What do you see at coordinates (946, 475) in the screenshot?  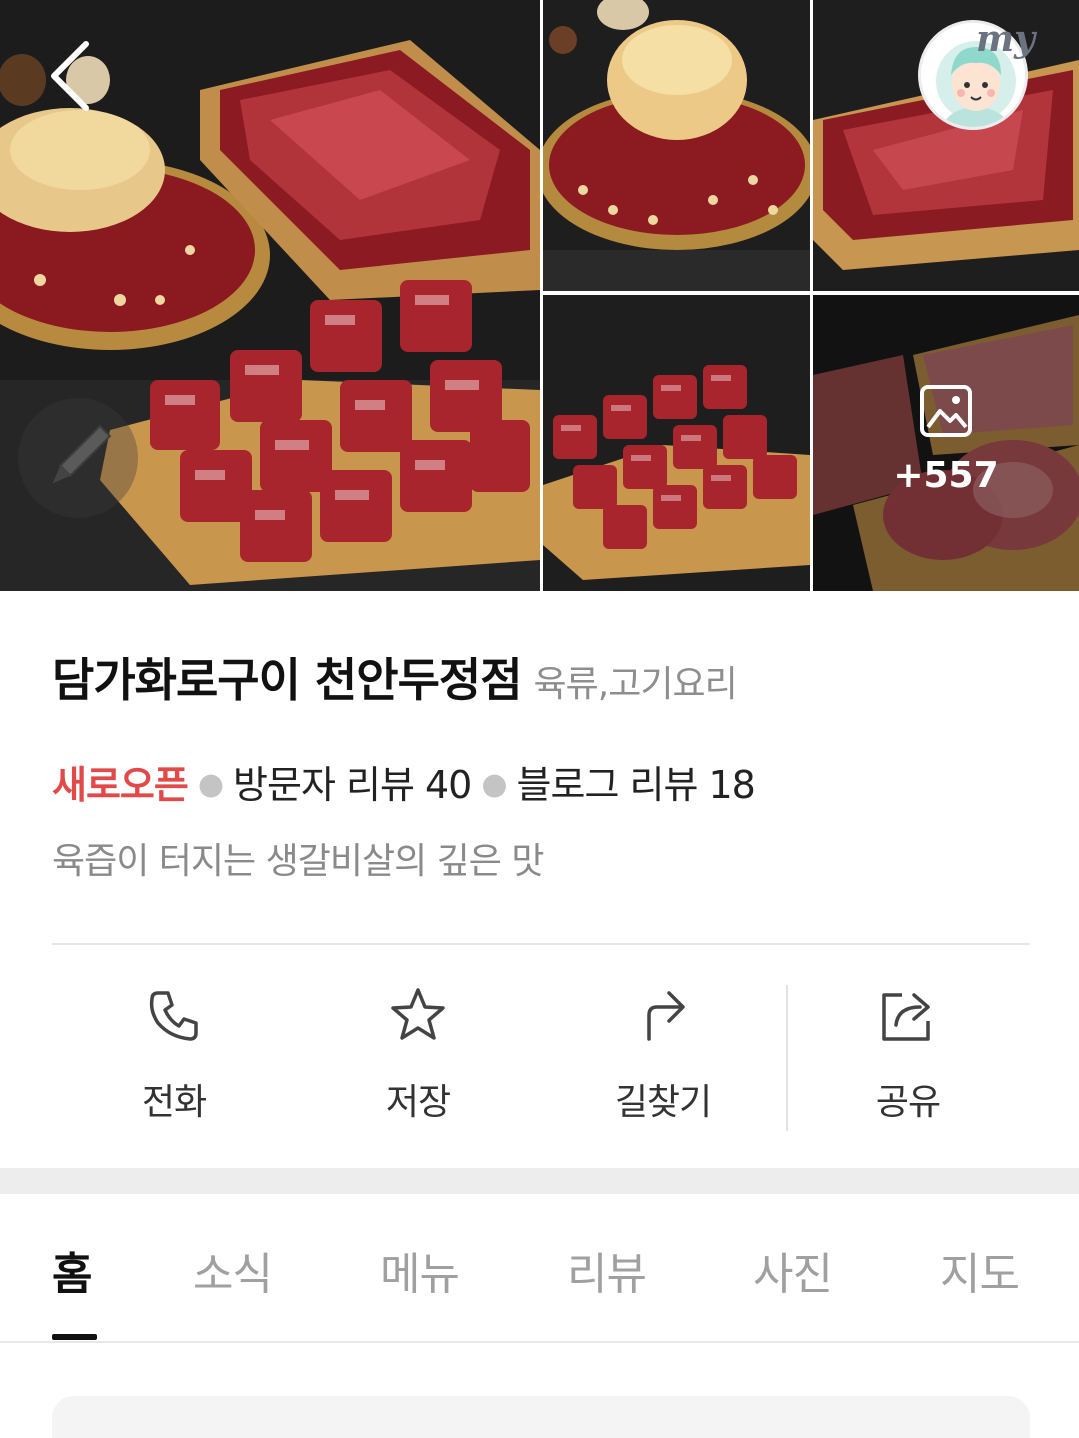 I see `more-photos-count: +557` at bounding box center [946, 475].